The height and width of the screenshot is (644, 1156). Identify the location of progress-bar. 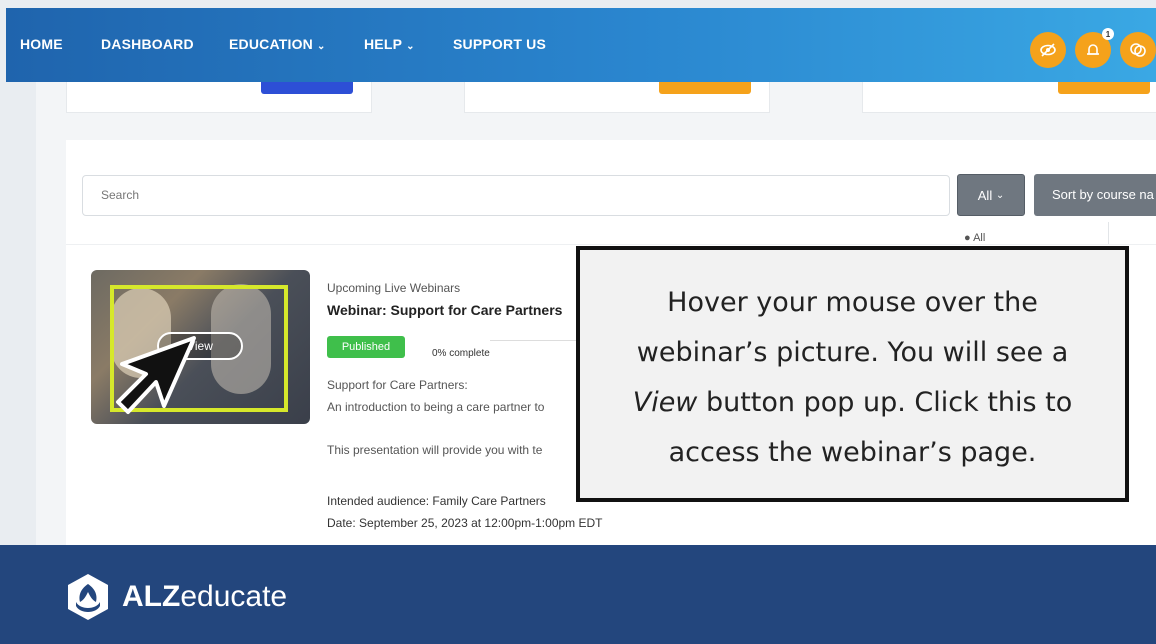
(535, 340).